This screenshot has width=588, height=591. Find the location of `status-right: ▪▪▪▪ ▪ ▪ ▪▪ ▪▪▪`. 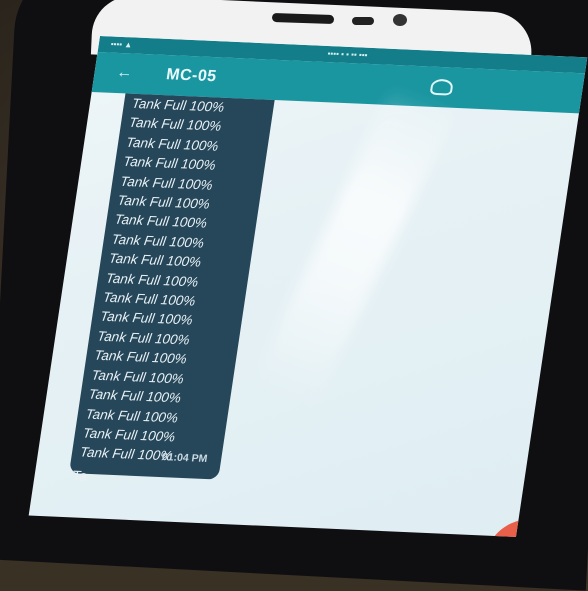

status-right: ▪▪▪▪ ▪ ▪ ▪▪ ▪▪▪ is located at coordinates (347, 54).